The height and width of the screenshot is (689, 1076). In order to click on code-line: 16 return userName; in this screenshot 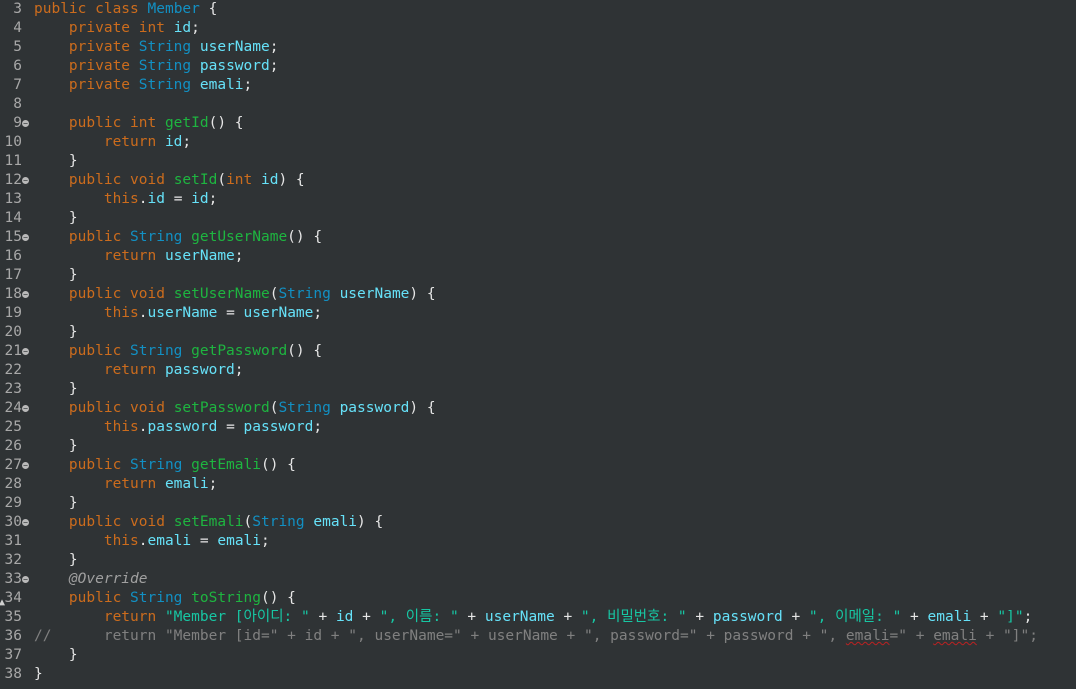, I will do `click(538, 256)`.